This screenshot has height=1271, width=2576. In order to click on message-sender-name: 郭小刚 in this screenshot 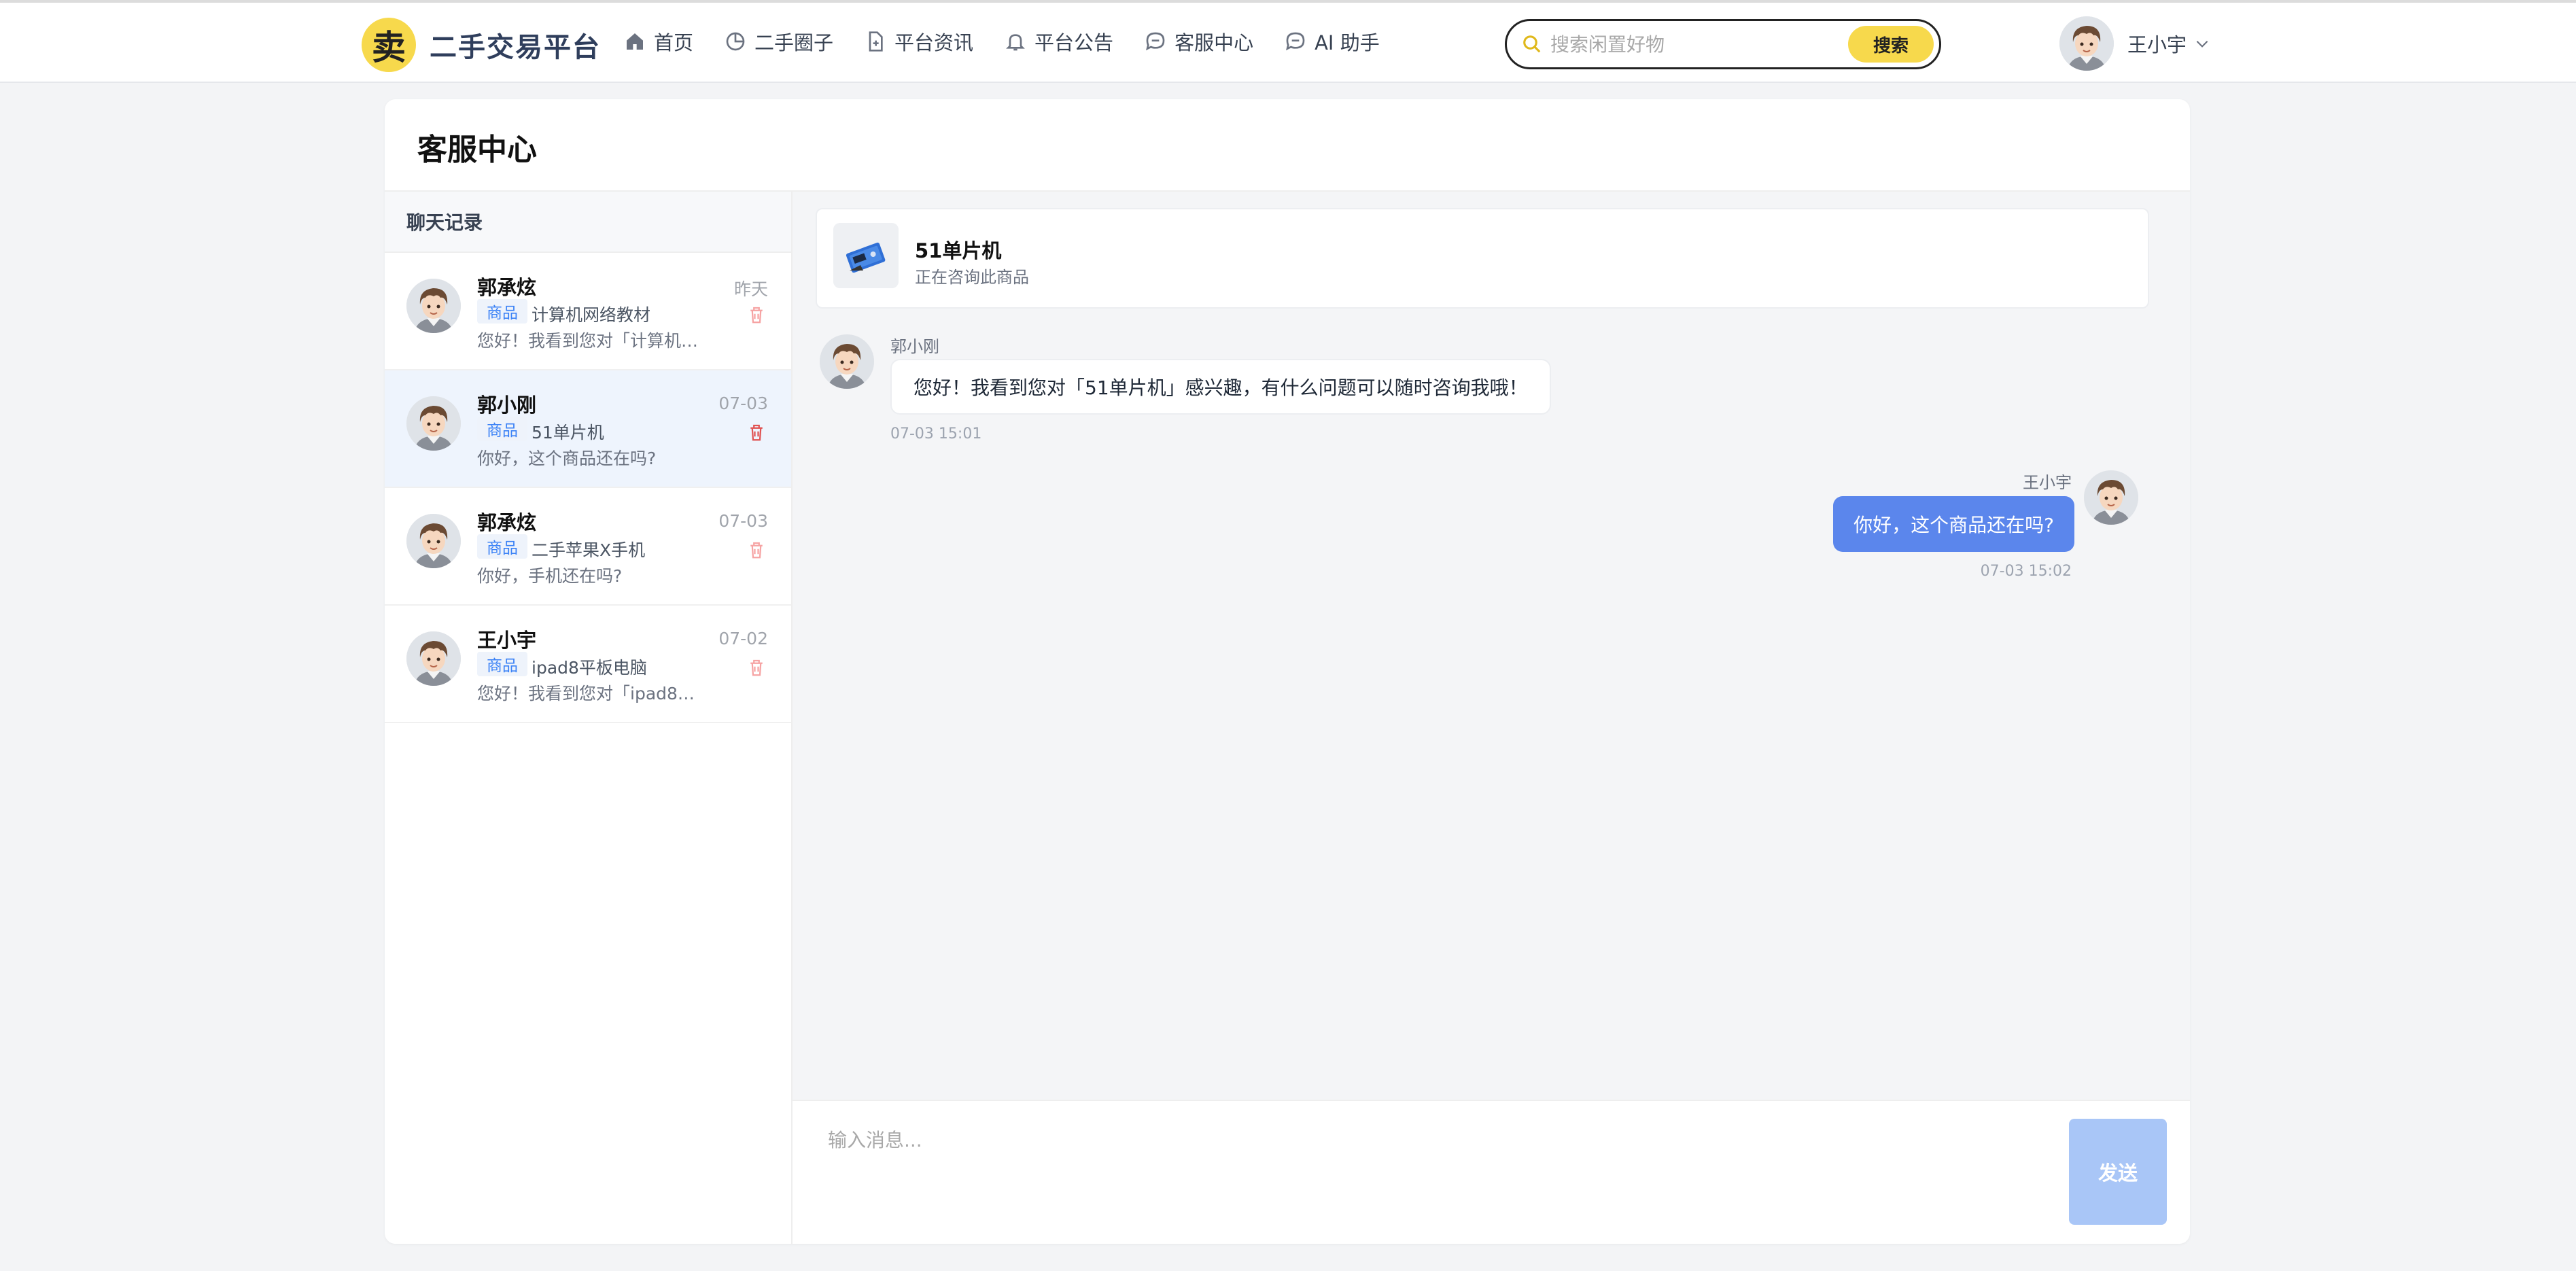, I will do `click(914, 346)`.